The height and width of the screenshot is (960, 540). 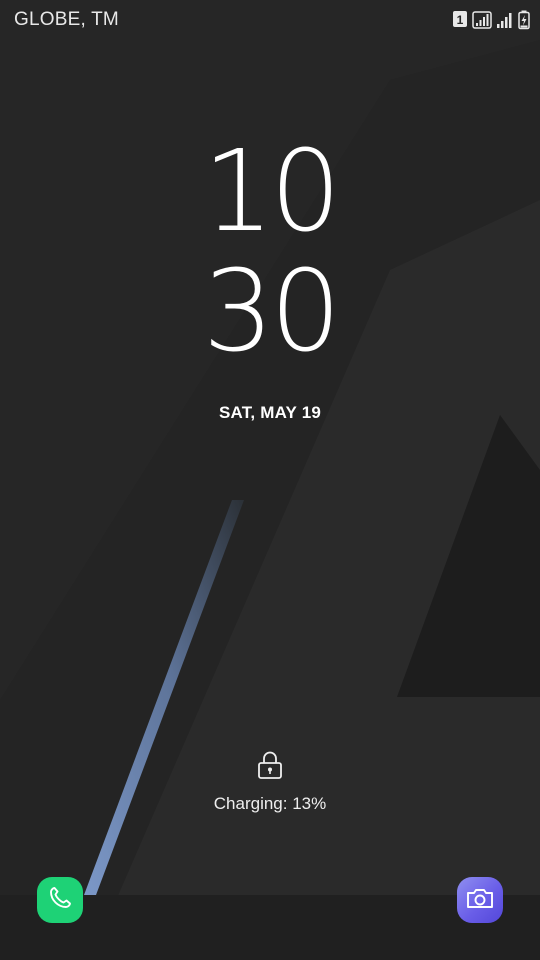 I want to click on status-icons: 1, so click(x=491, y=20).